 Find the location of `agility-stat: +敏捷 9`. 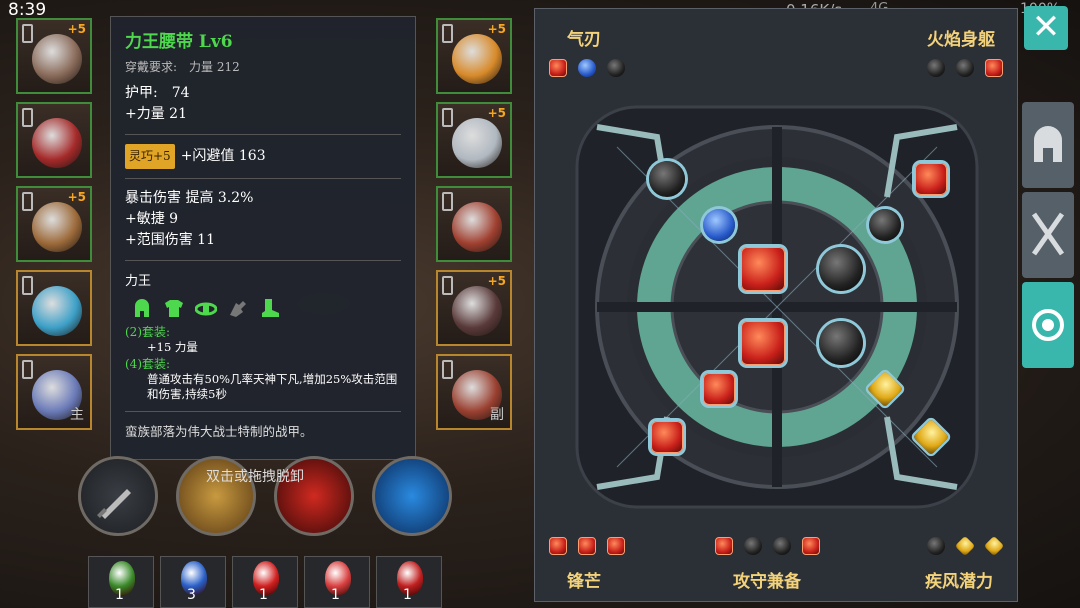

agility-stat: +敏捷 9 is located at coordinates (152, 219).